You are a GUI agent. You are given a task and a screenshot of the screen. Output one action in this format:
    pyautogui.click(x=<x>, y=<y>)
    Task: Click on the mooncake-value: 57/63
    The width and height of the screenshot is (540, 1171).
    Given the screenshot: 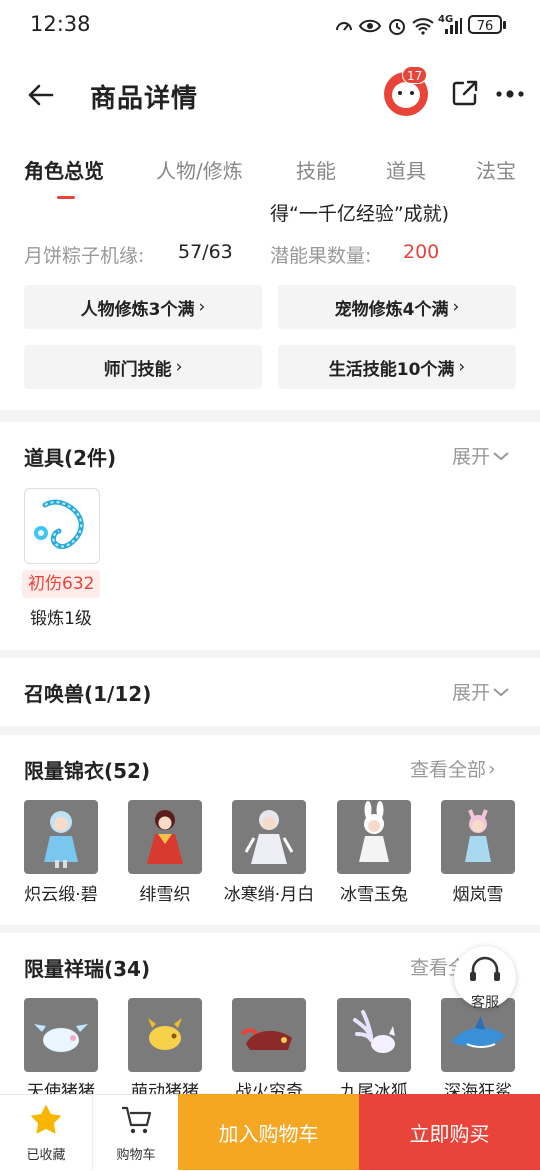 What is the action you would take?
    pyautogui.click(x=205, y=252)
    